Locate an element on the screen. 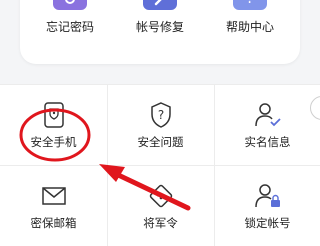  security-phone-label: 安全手机 is located at coordinates (53, 142).